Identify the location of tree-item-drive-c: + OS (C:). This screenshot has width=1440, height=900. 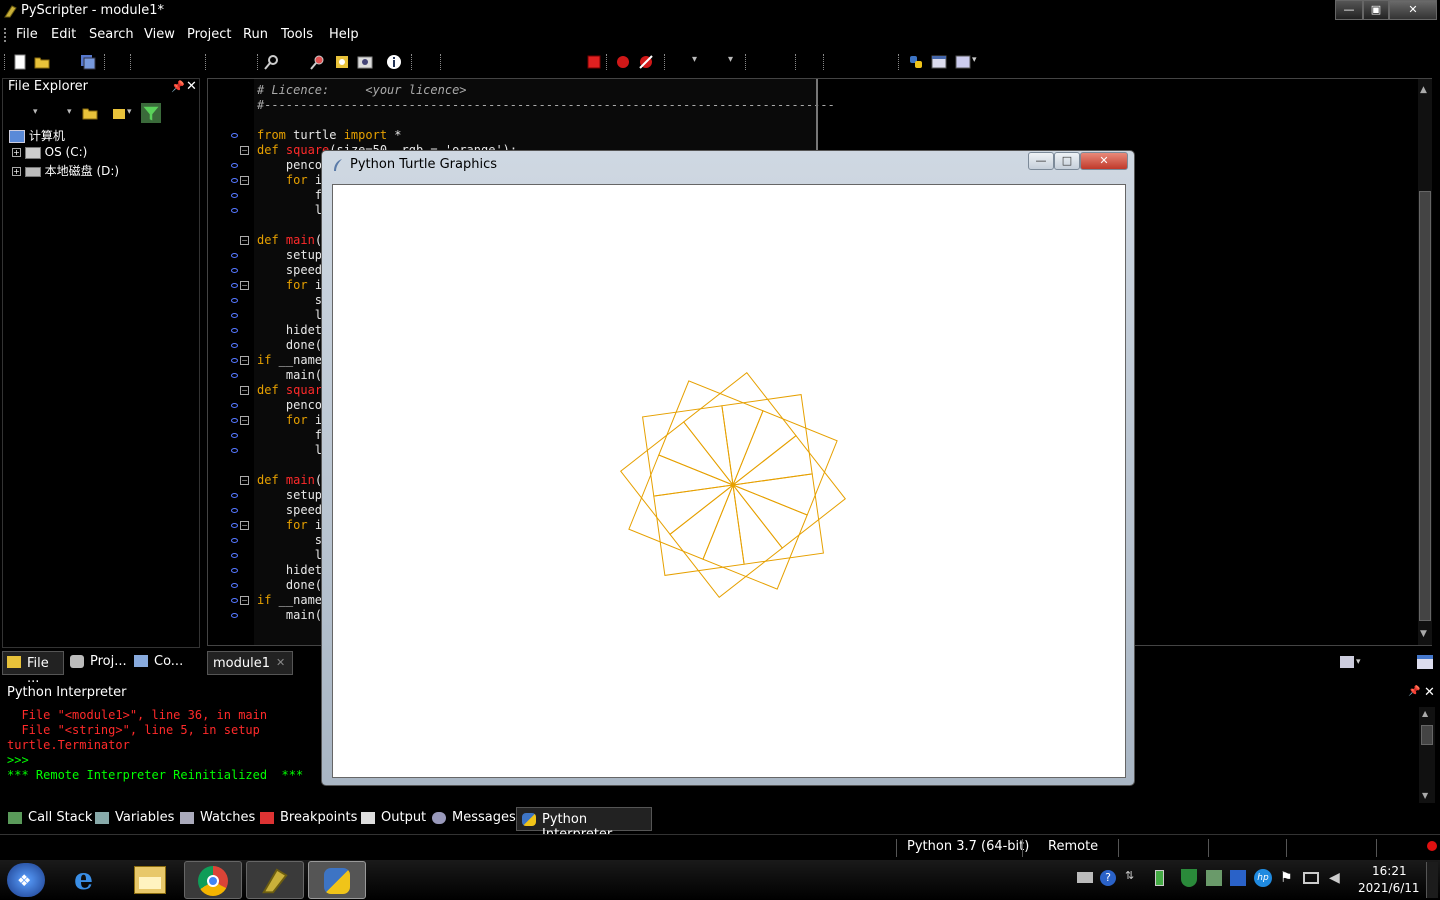
(49, 152).